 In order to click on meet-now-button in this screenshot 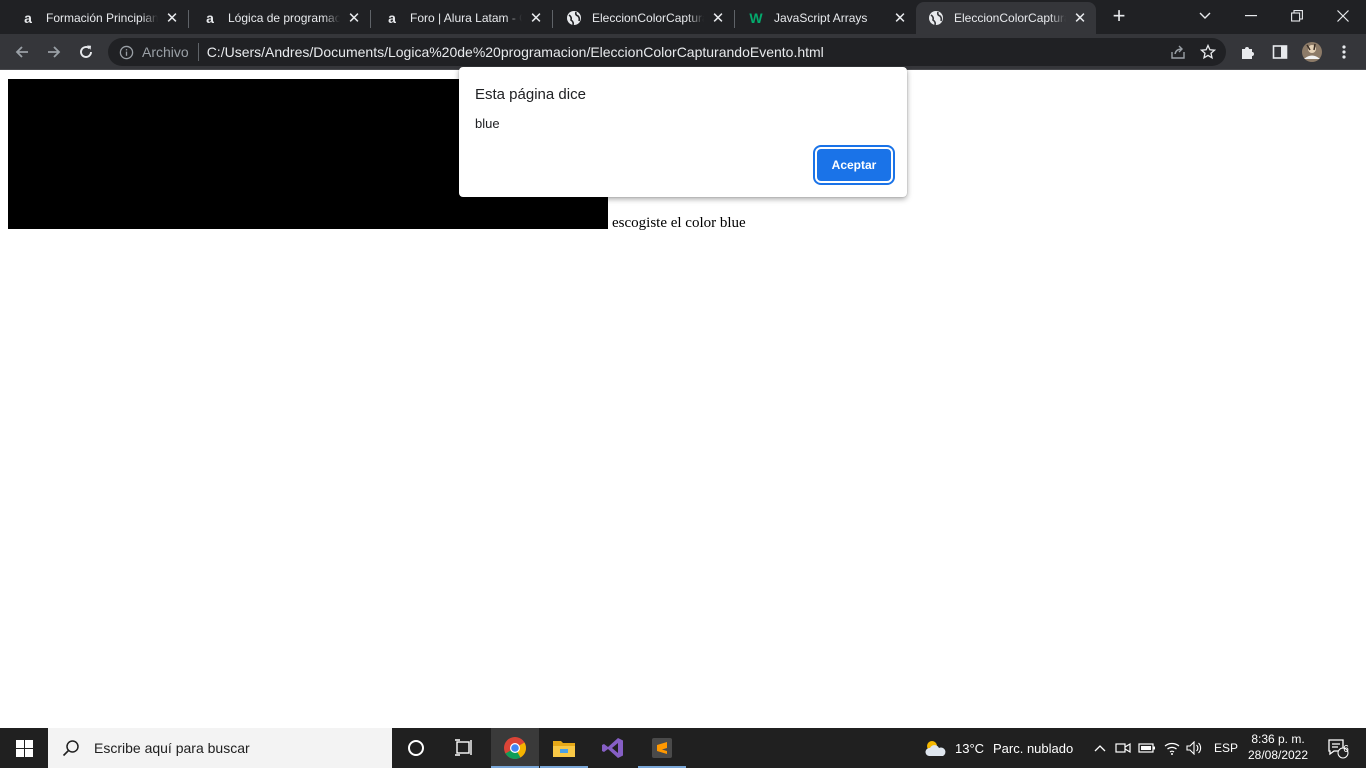, I will do `click(1123, 748)`.